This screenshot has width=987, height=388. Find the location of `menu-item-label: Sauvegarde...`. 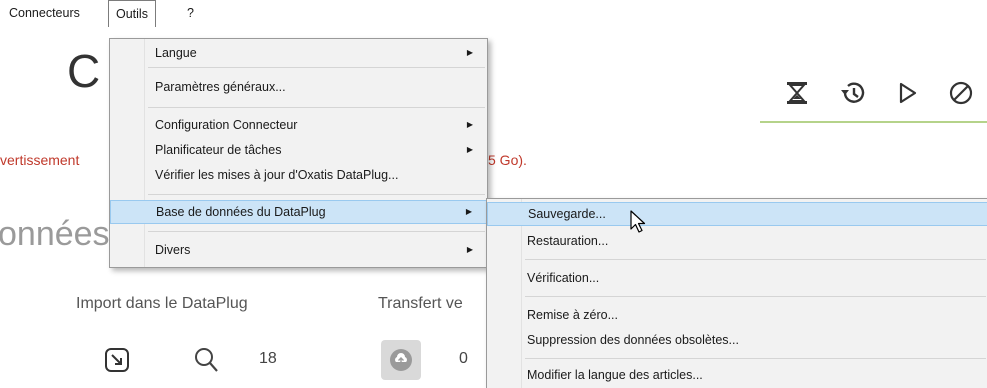

menu-item-label: Sauvegarde... is located at coordinates (567, 214).